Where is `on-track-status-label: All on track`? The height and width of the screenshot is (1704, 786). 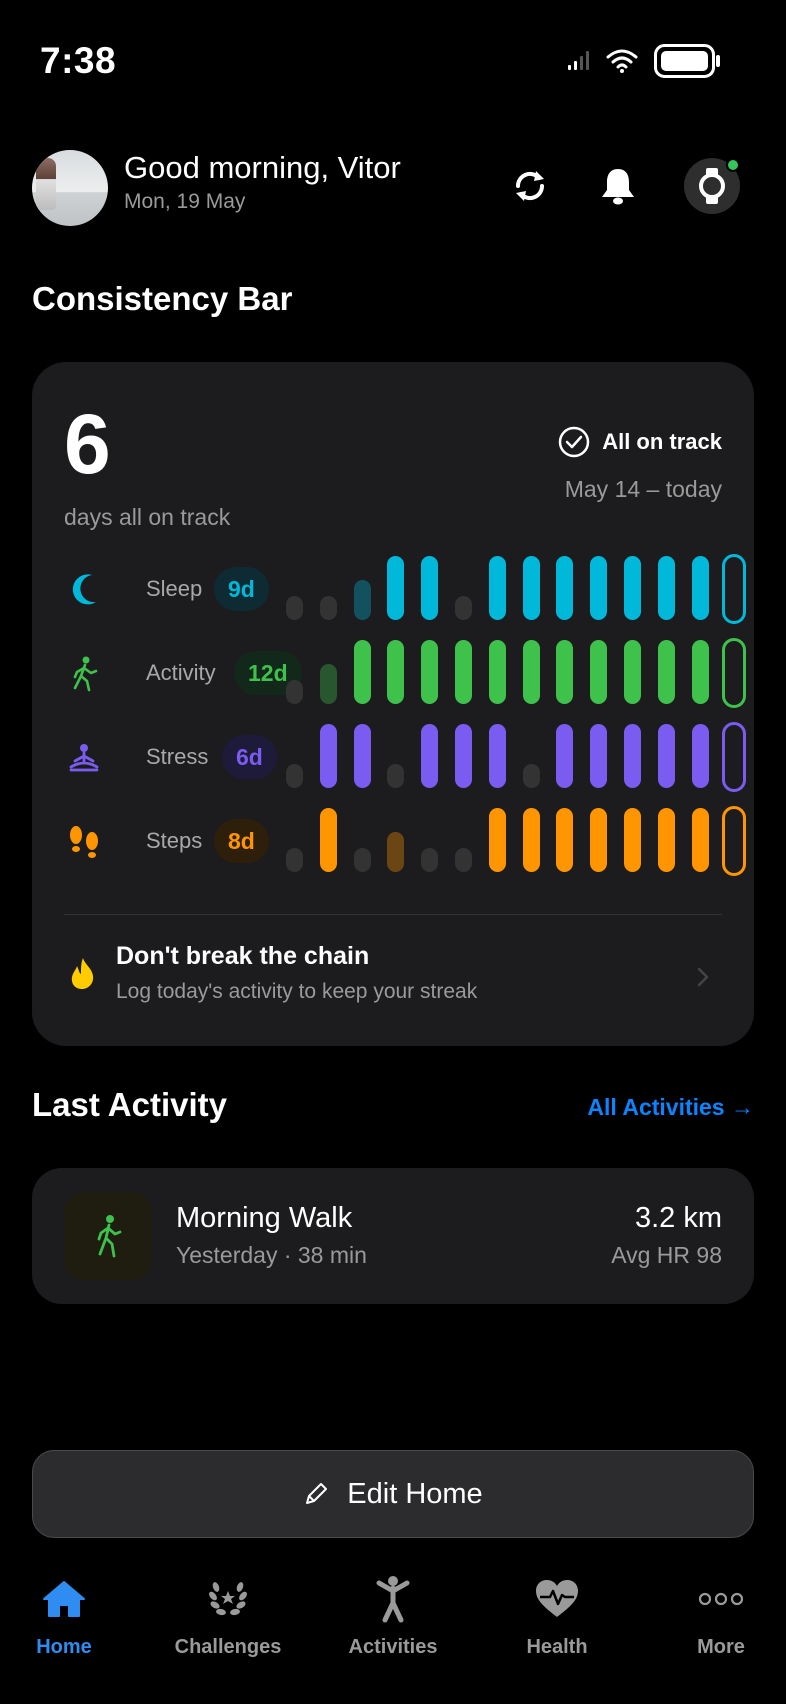 on-track-status-label: All on track is located at coordinates (662, 441).